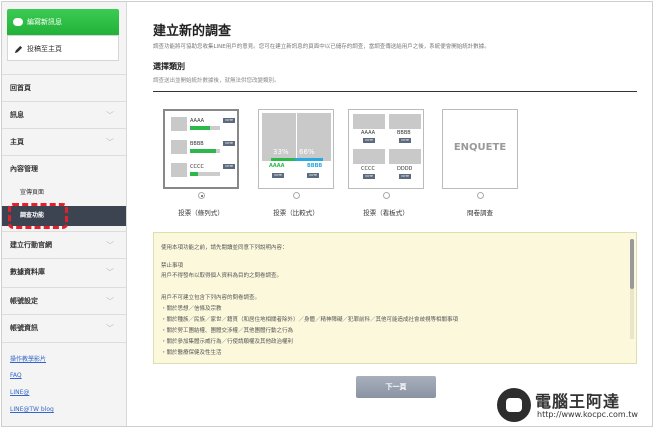 The height and width of the screenshot is (428, 654). I want to click on radio-list-vote, so click(201, 195).